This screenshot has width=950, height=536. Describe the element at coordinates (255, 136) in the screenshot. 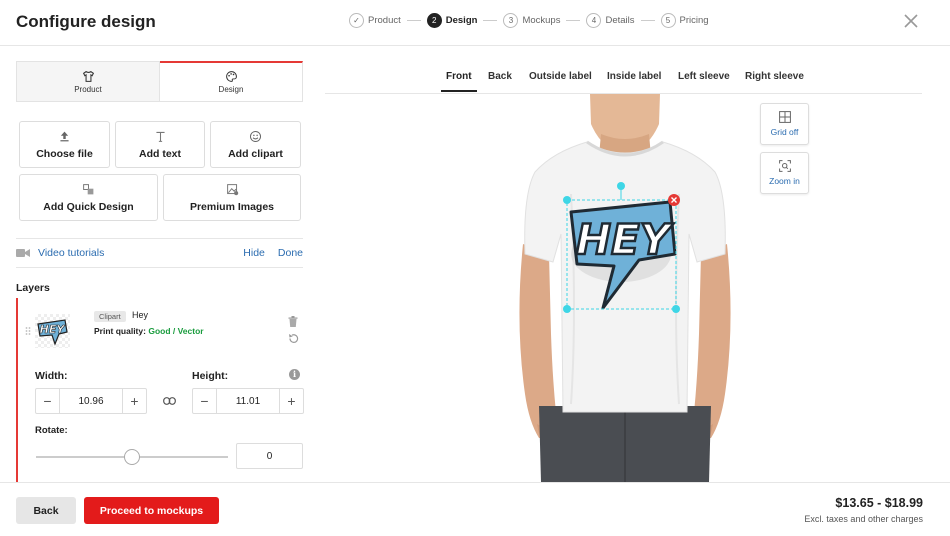

I see `smiley-icon` at that location.